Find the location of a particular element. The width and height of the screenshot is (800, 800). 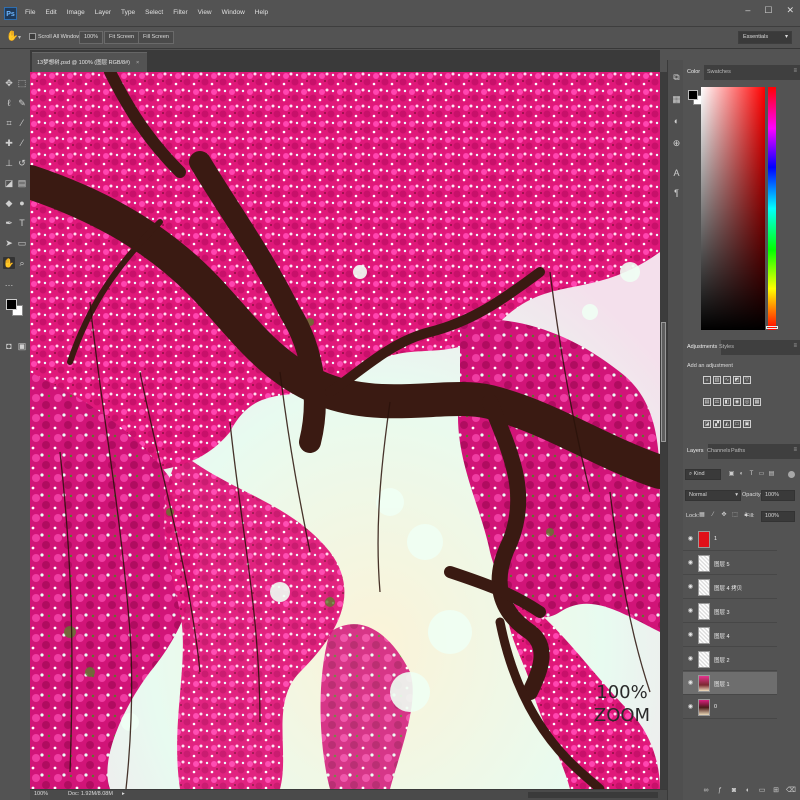

black-white-icon: ◧ is located at coordinates (727, 402).